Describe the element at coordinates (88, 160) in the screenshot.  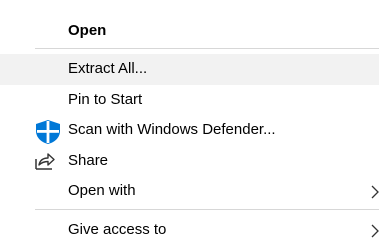
I see `menu-item-label: Share` at that location.